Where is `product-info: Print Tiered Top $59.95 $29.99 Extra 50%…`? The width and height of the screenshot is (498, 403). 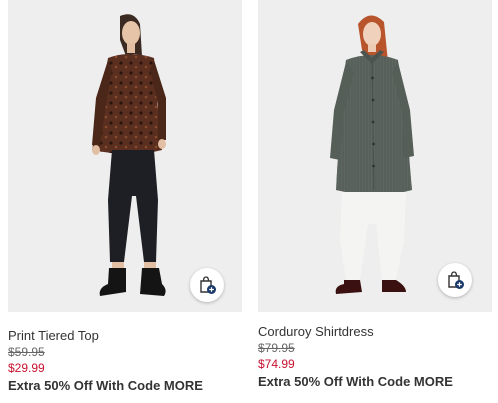 product-info: Print Tiered Top $59.95 $29.99 Extra 50%… is located at coordinates (125, 361).